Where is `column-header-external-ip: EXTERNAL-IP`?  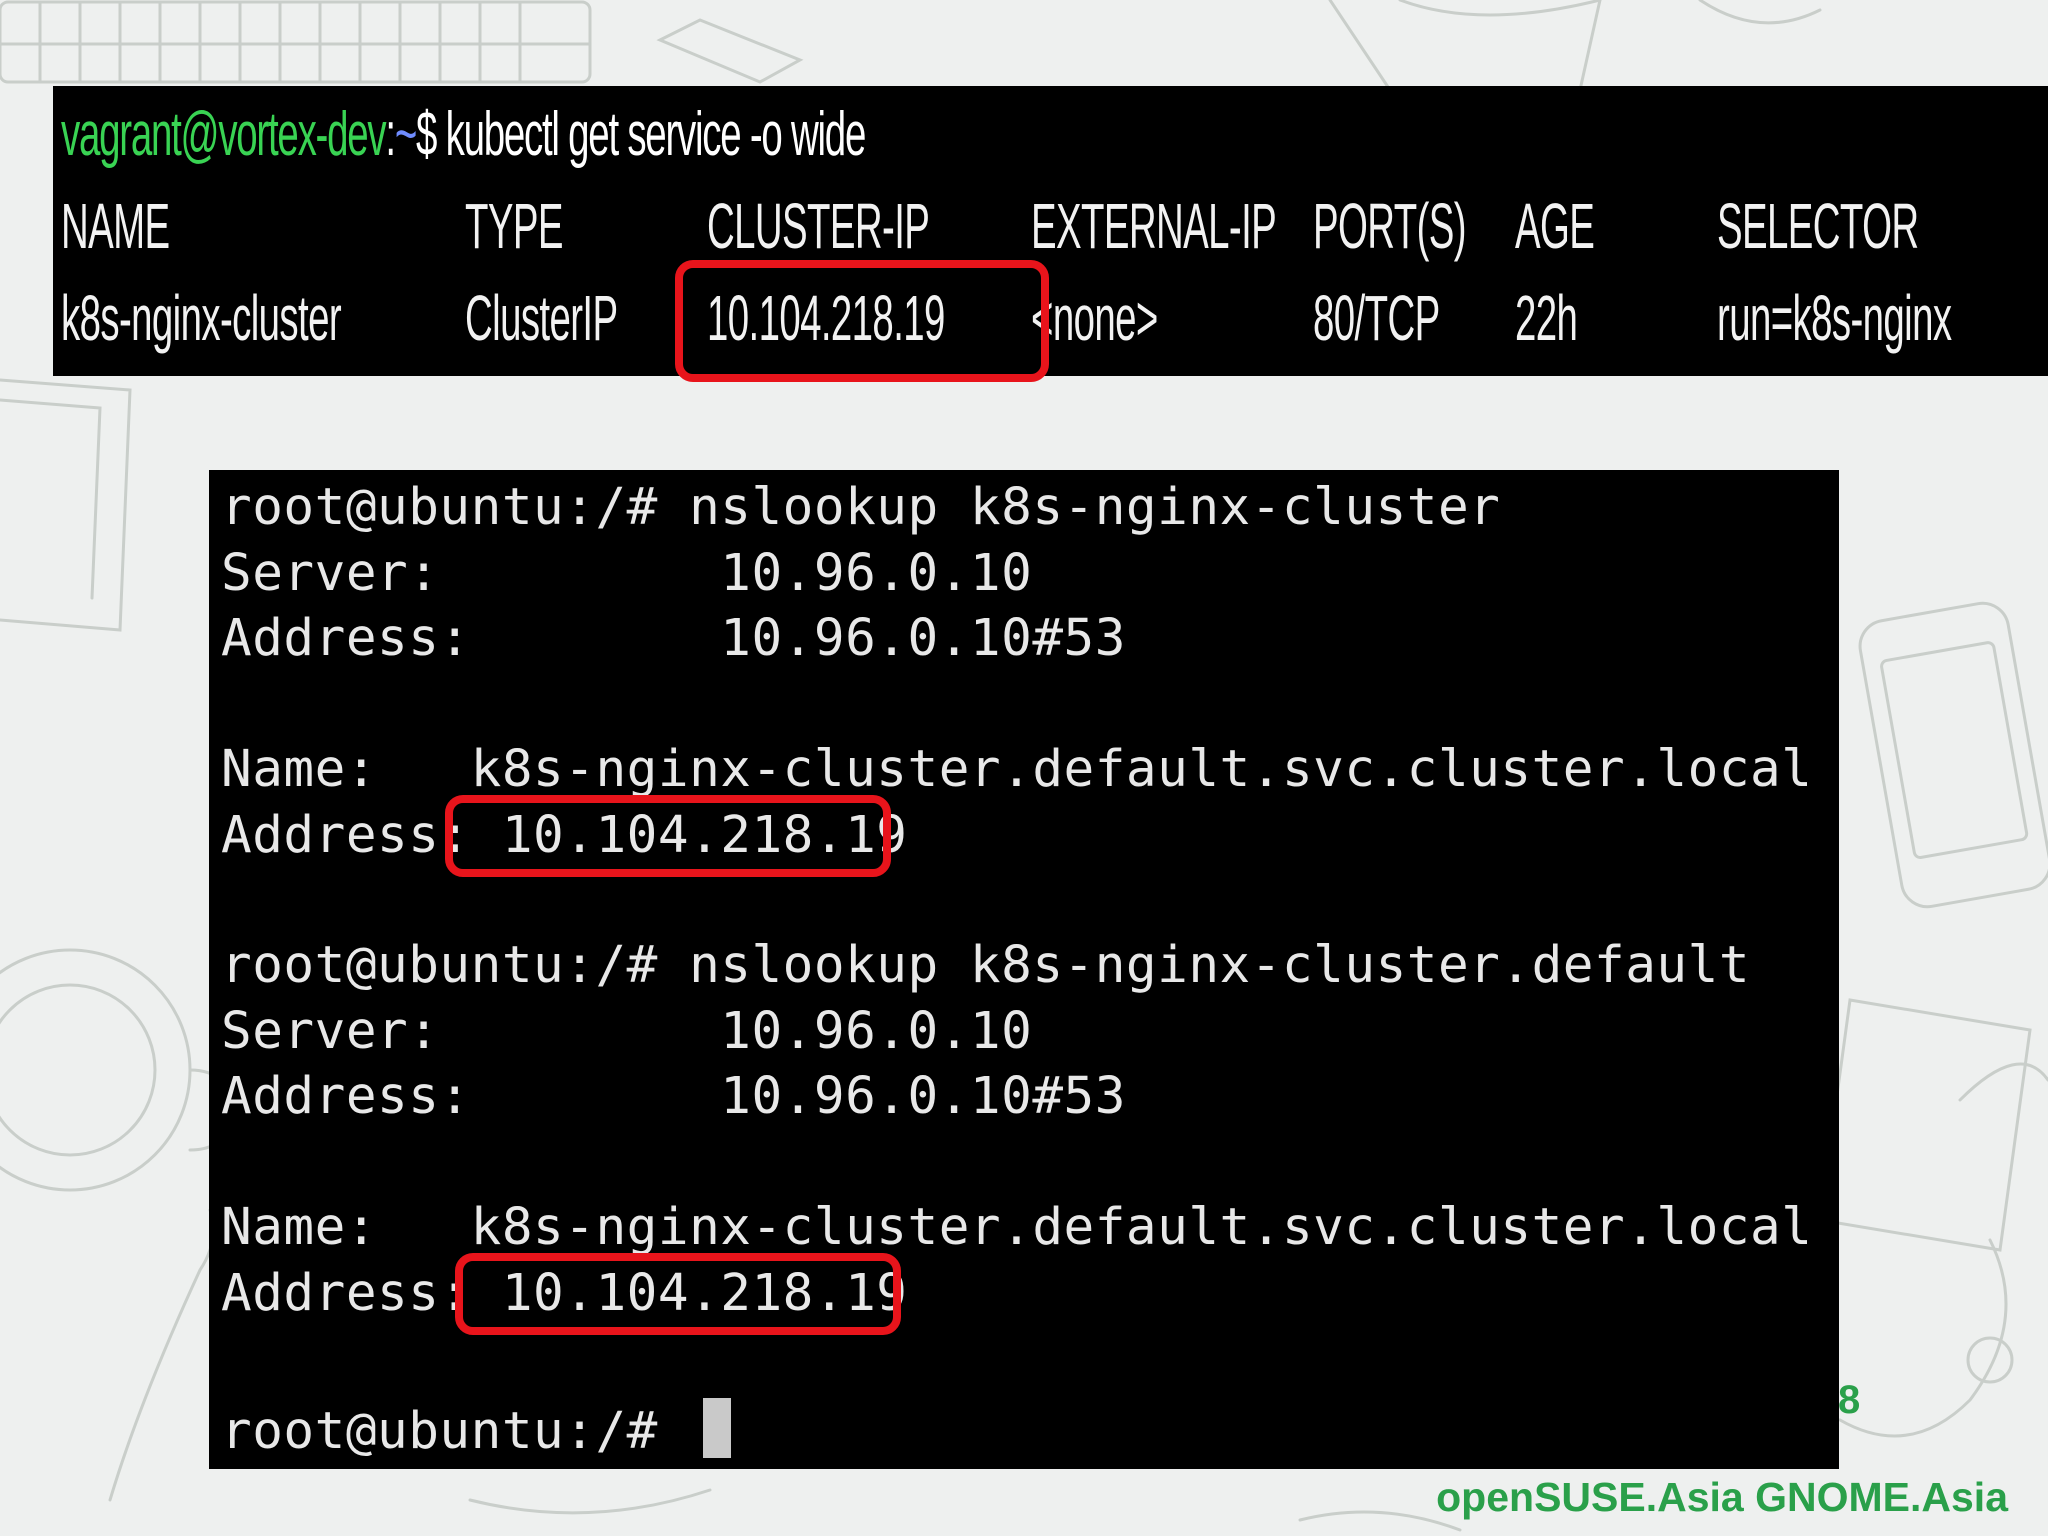 column-header-external-ip: EXTERNAL-IP is located at coordinates (1154, 226).